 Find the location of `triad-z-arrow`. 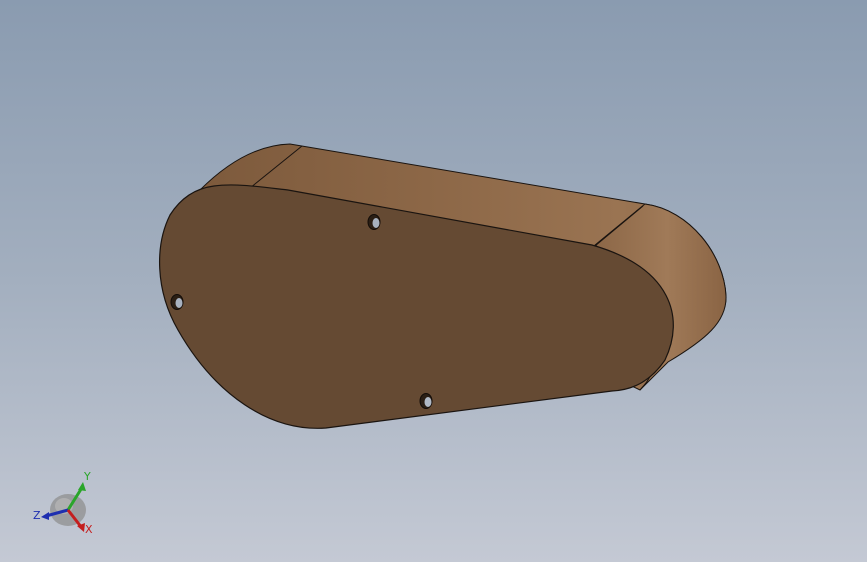

triad-z-arrow is located at coordinates (45, 516).